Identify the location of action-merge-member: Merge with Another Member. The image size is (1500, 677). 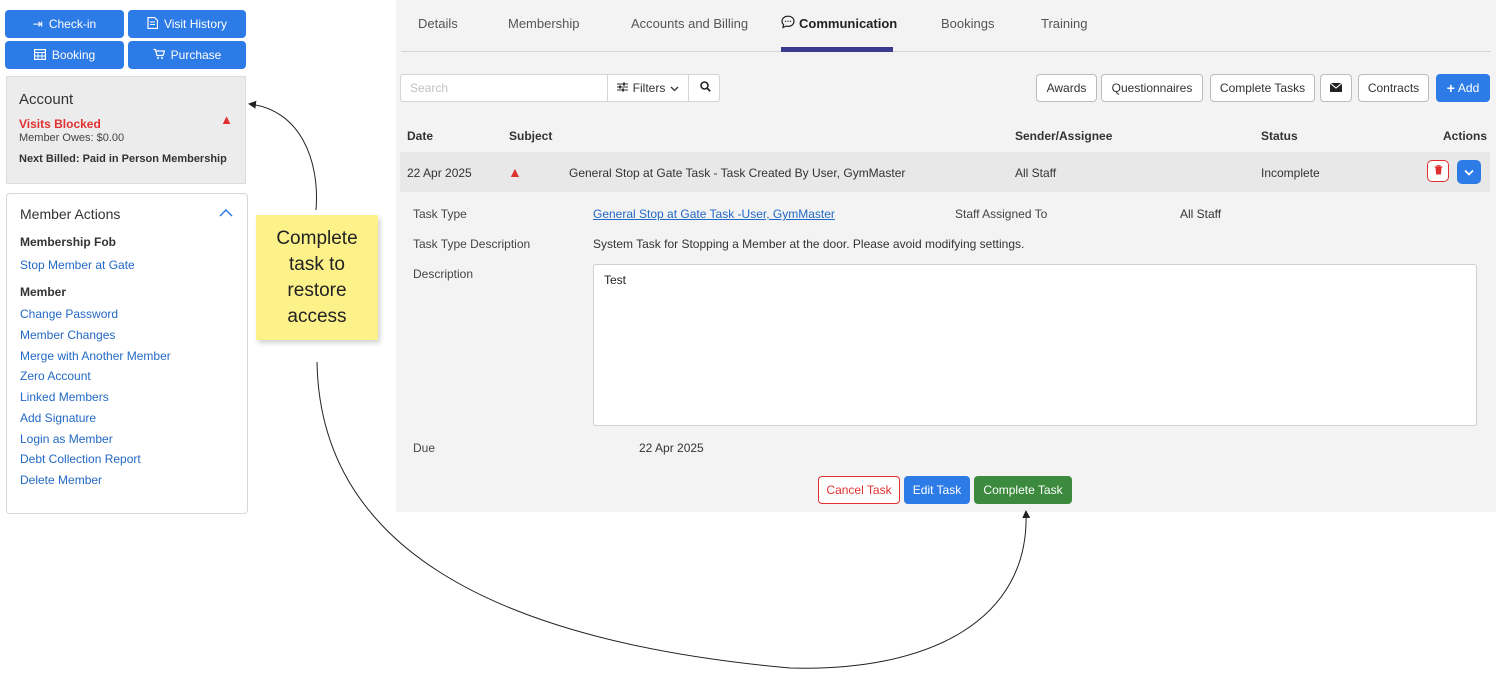
(95, 356).